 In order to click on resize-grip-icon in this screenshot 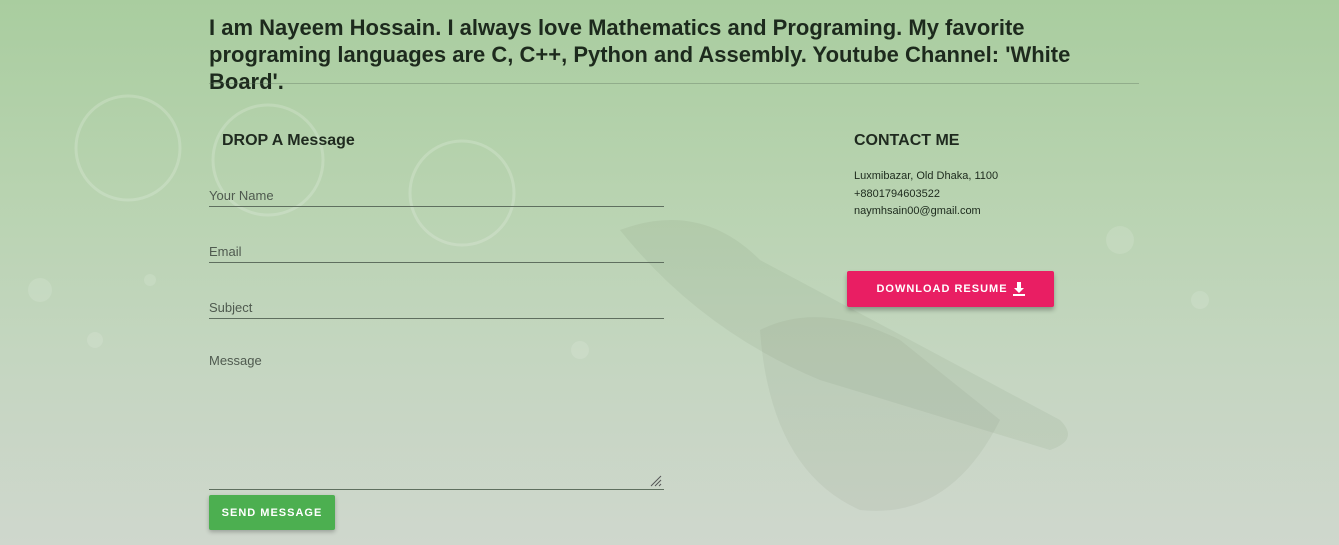, I will do `click(656, 481)`.